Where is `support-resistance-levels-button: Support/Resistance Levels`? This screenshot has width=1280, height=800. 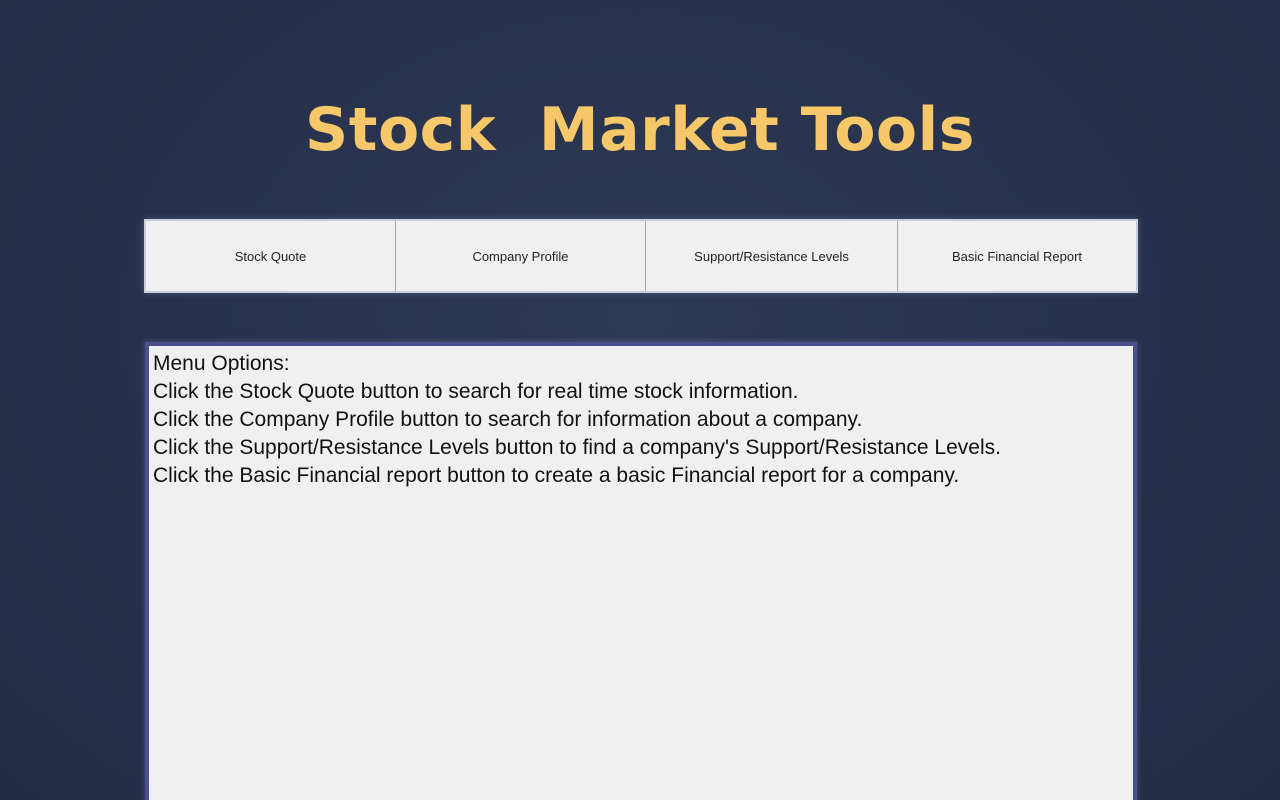 support-resistance-levels-button: Support/Resistance Levels is located at coordinates (772, 256).